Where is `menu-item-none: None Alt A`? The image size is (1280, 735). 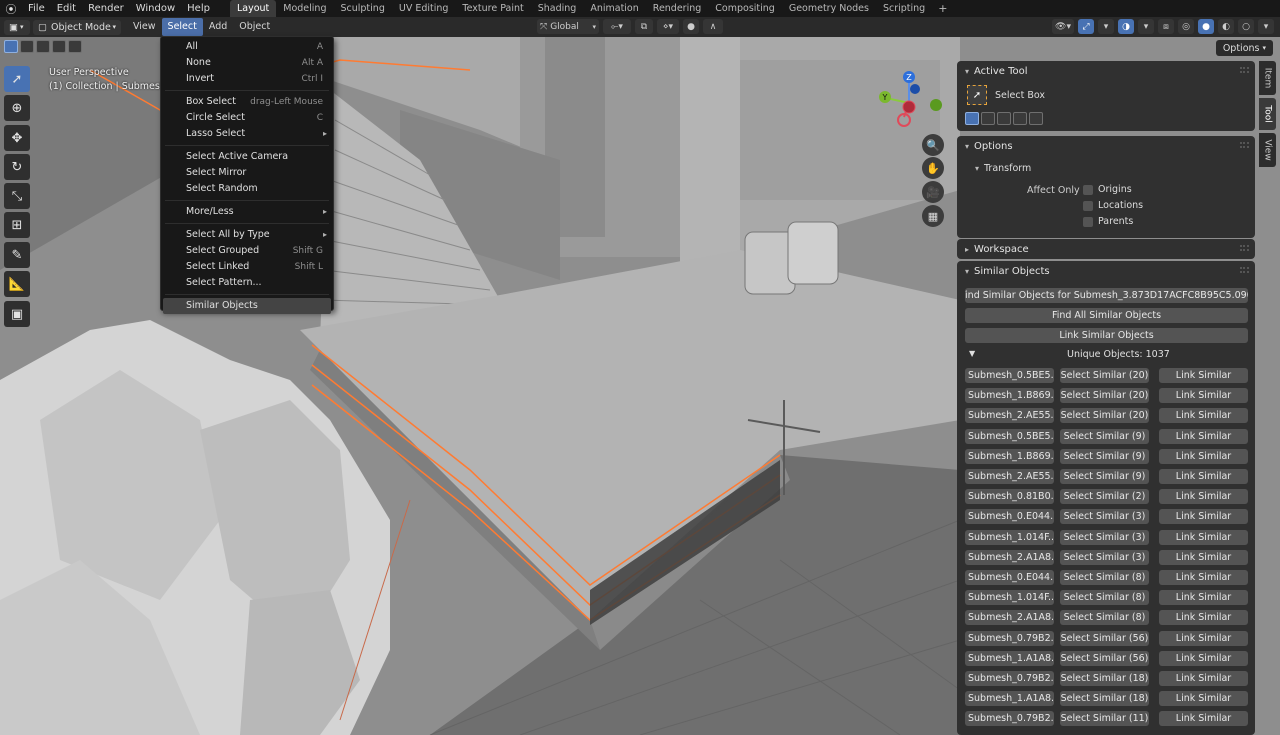
menu-item-none: None Alt A is located at coordinates (247, 63).